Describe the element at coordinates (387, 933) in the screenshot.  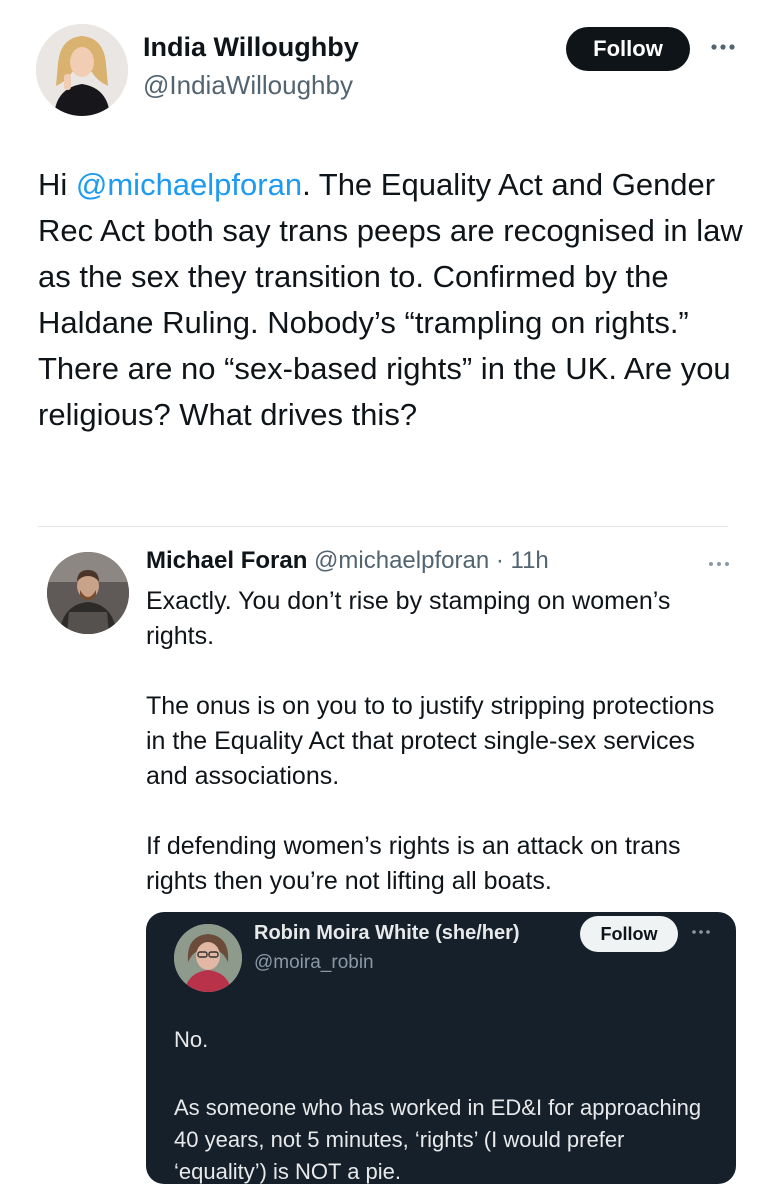
I see `nested-author-name: Robin Moira White (she/her)` at that location.